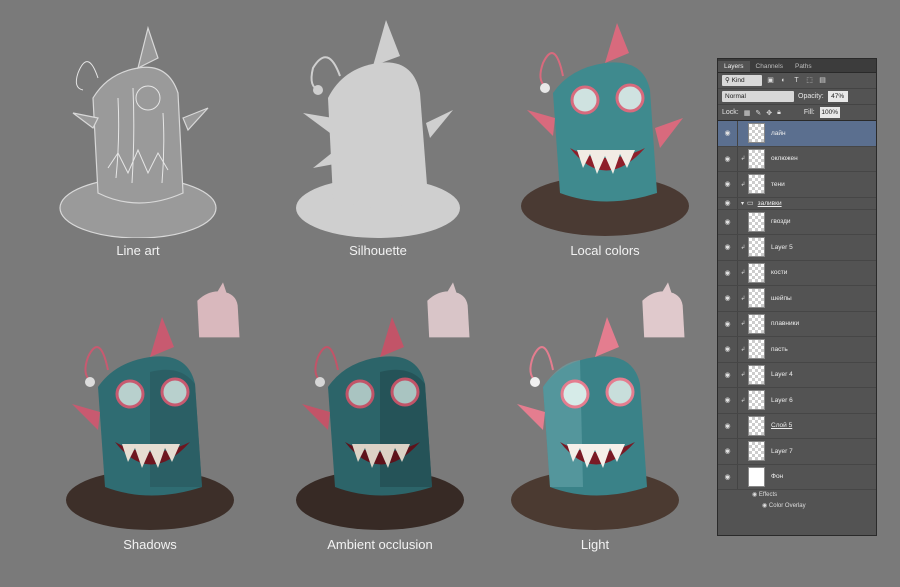 This screenshot has height=587, width=900. I want to click on layer-row: ◉ ↲ оклюжен, so click(797, 159).